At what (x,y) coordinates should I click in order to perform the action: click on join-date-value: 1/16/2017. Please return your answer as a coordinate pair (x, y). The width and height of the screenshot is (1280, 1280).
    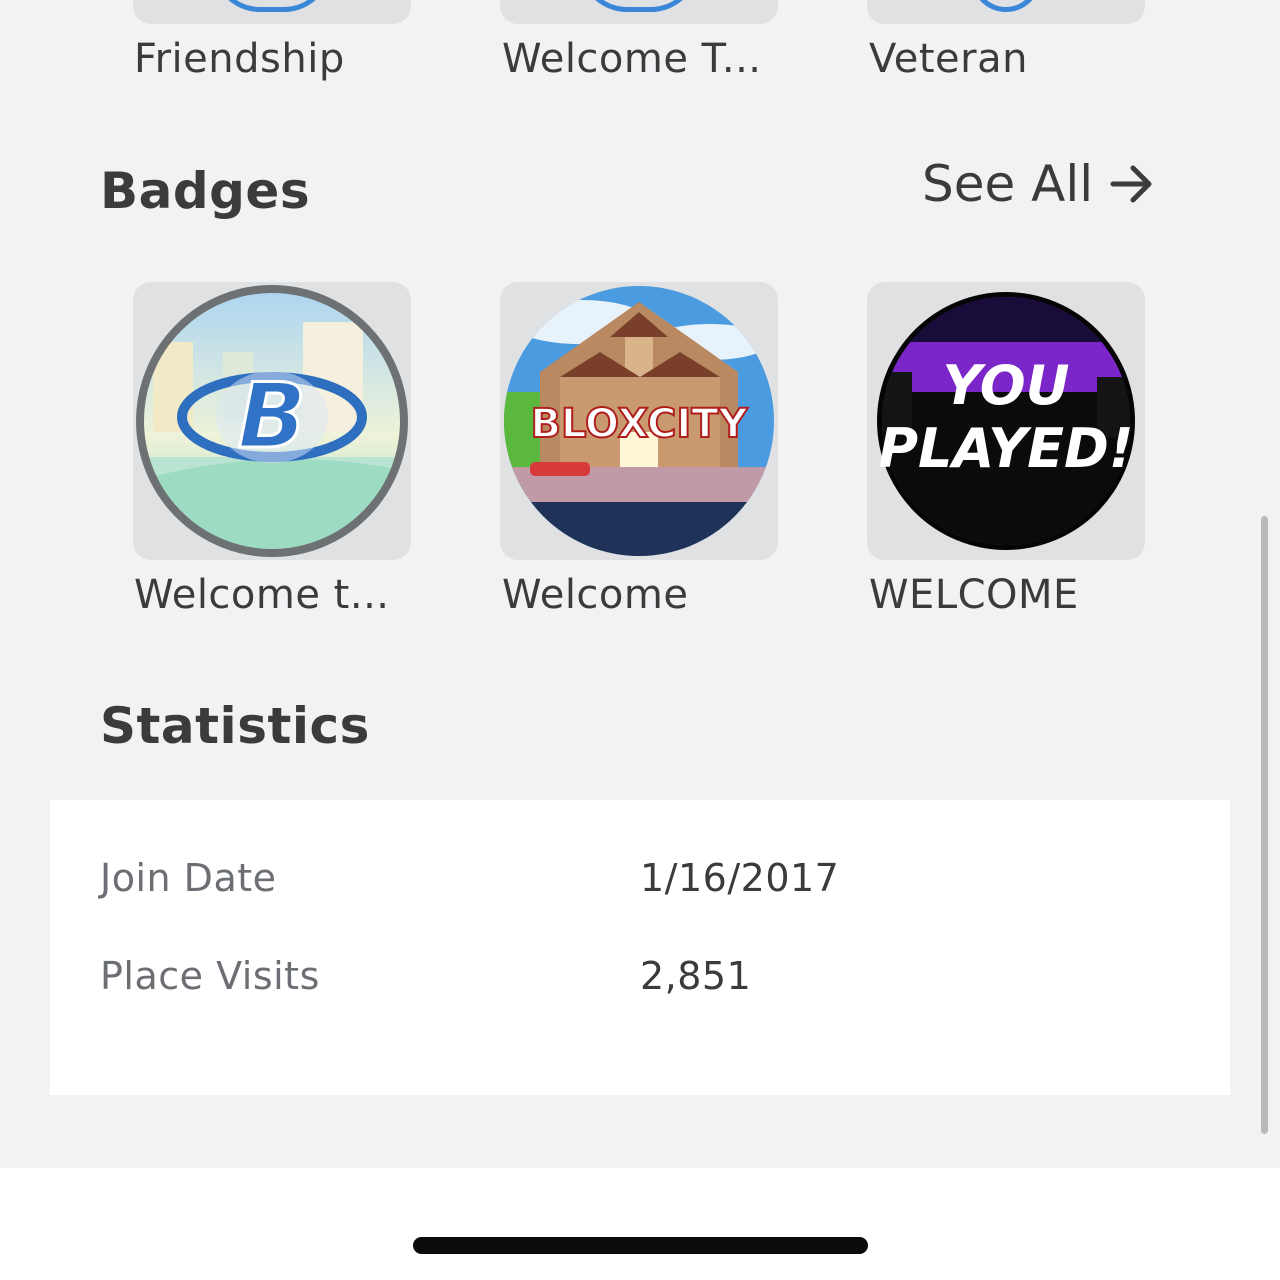
    Looking at the image, I should click on (740, 878).